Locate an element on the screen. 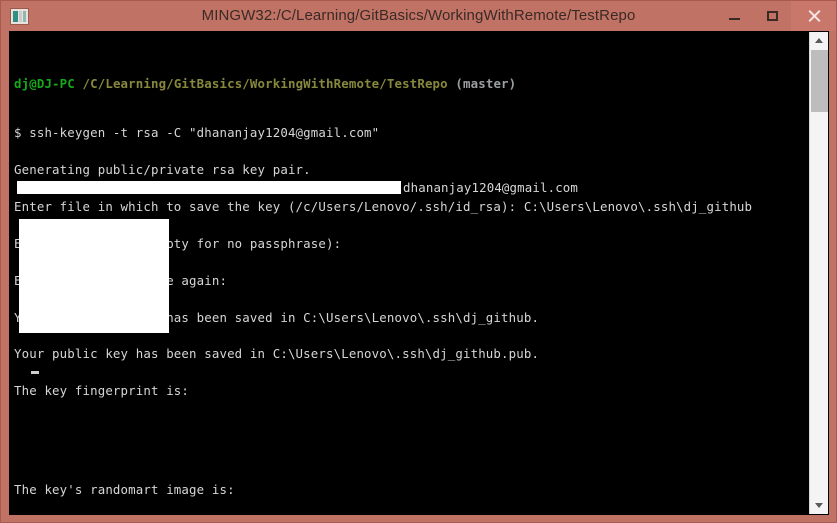 The image size is (837, 523). minimize-icon is located at coordinates (734, 19).